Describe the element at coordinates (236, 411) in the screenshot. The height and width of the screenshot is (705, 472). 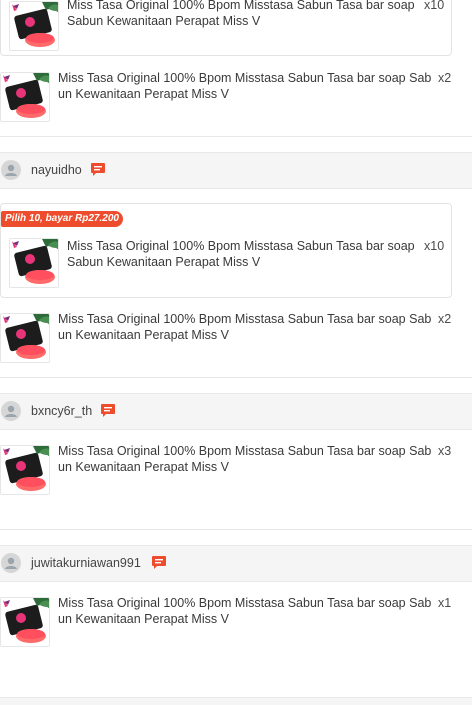
I see `buyer-header: bxncy6r_th` at that location.